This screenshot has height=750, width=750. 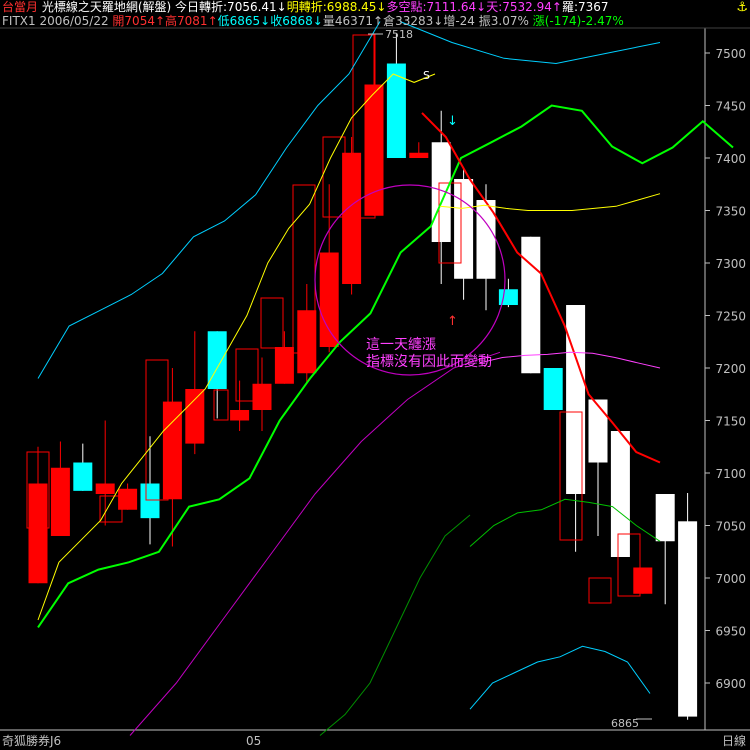 I want to click on h2-segment-8: 振3.07%, so click(x=505, y=21).